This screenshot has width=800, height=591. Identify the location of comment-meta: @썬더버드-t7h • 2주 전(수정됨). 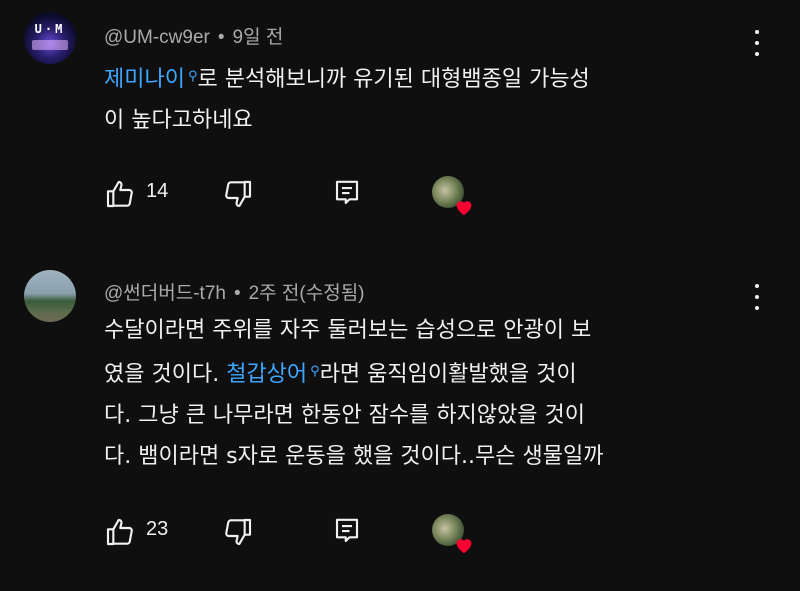
(234, 291).